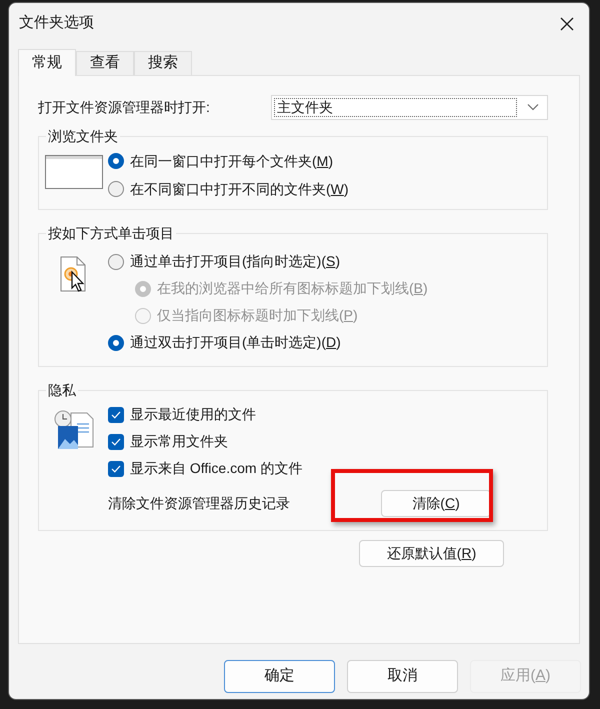 Image resolution: width=600 pixels, height=709 pixels. I want to click on window-title: 文件夹选项, so click(56, 22).